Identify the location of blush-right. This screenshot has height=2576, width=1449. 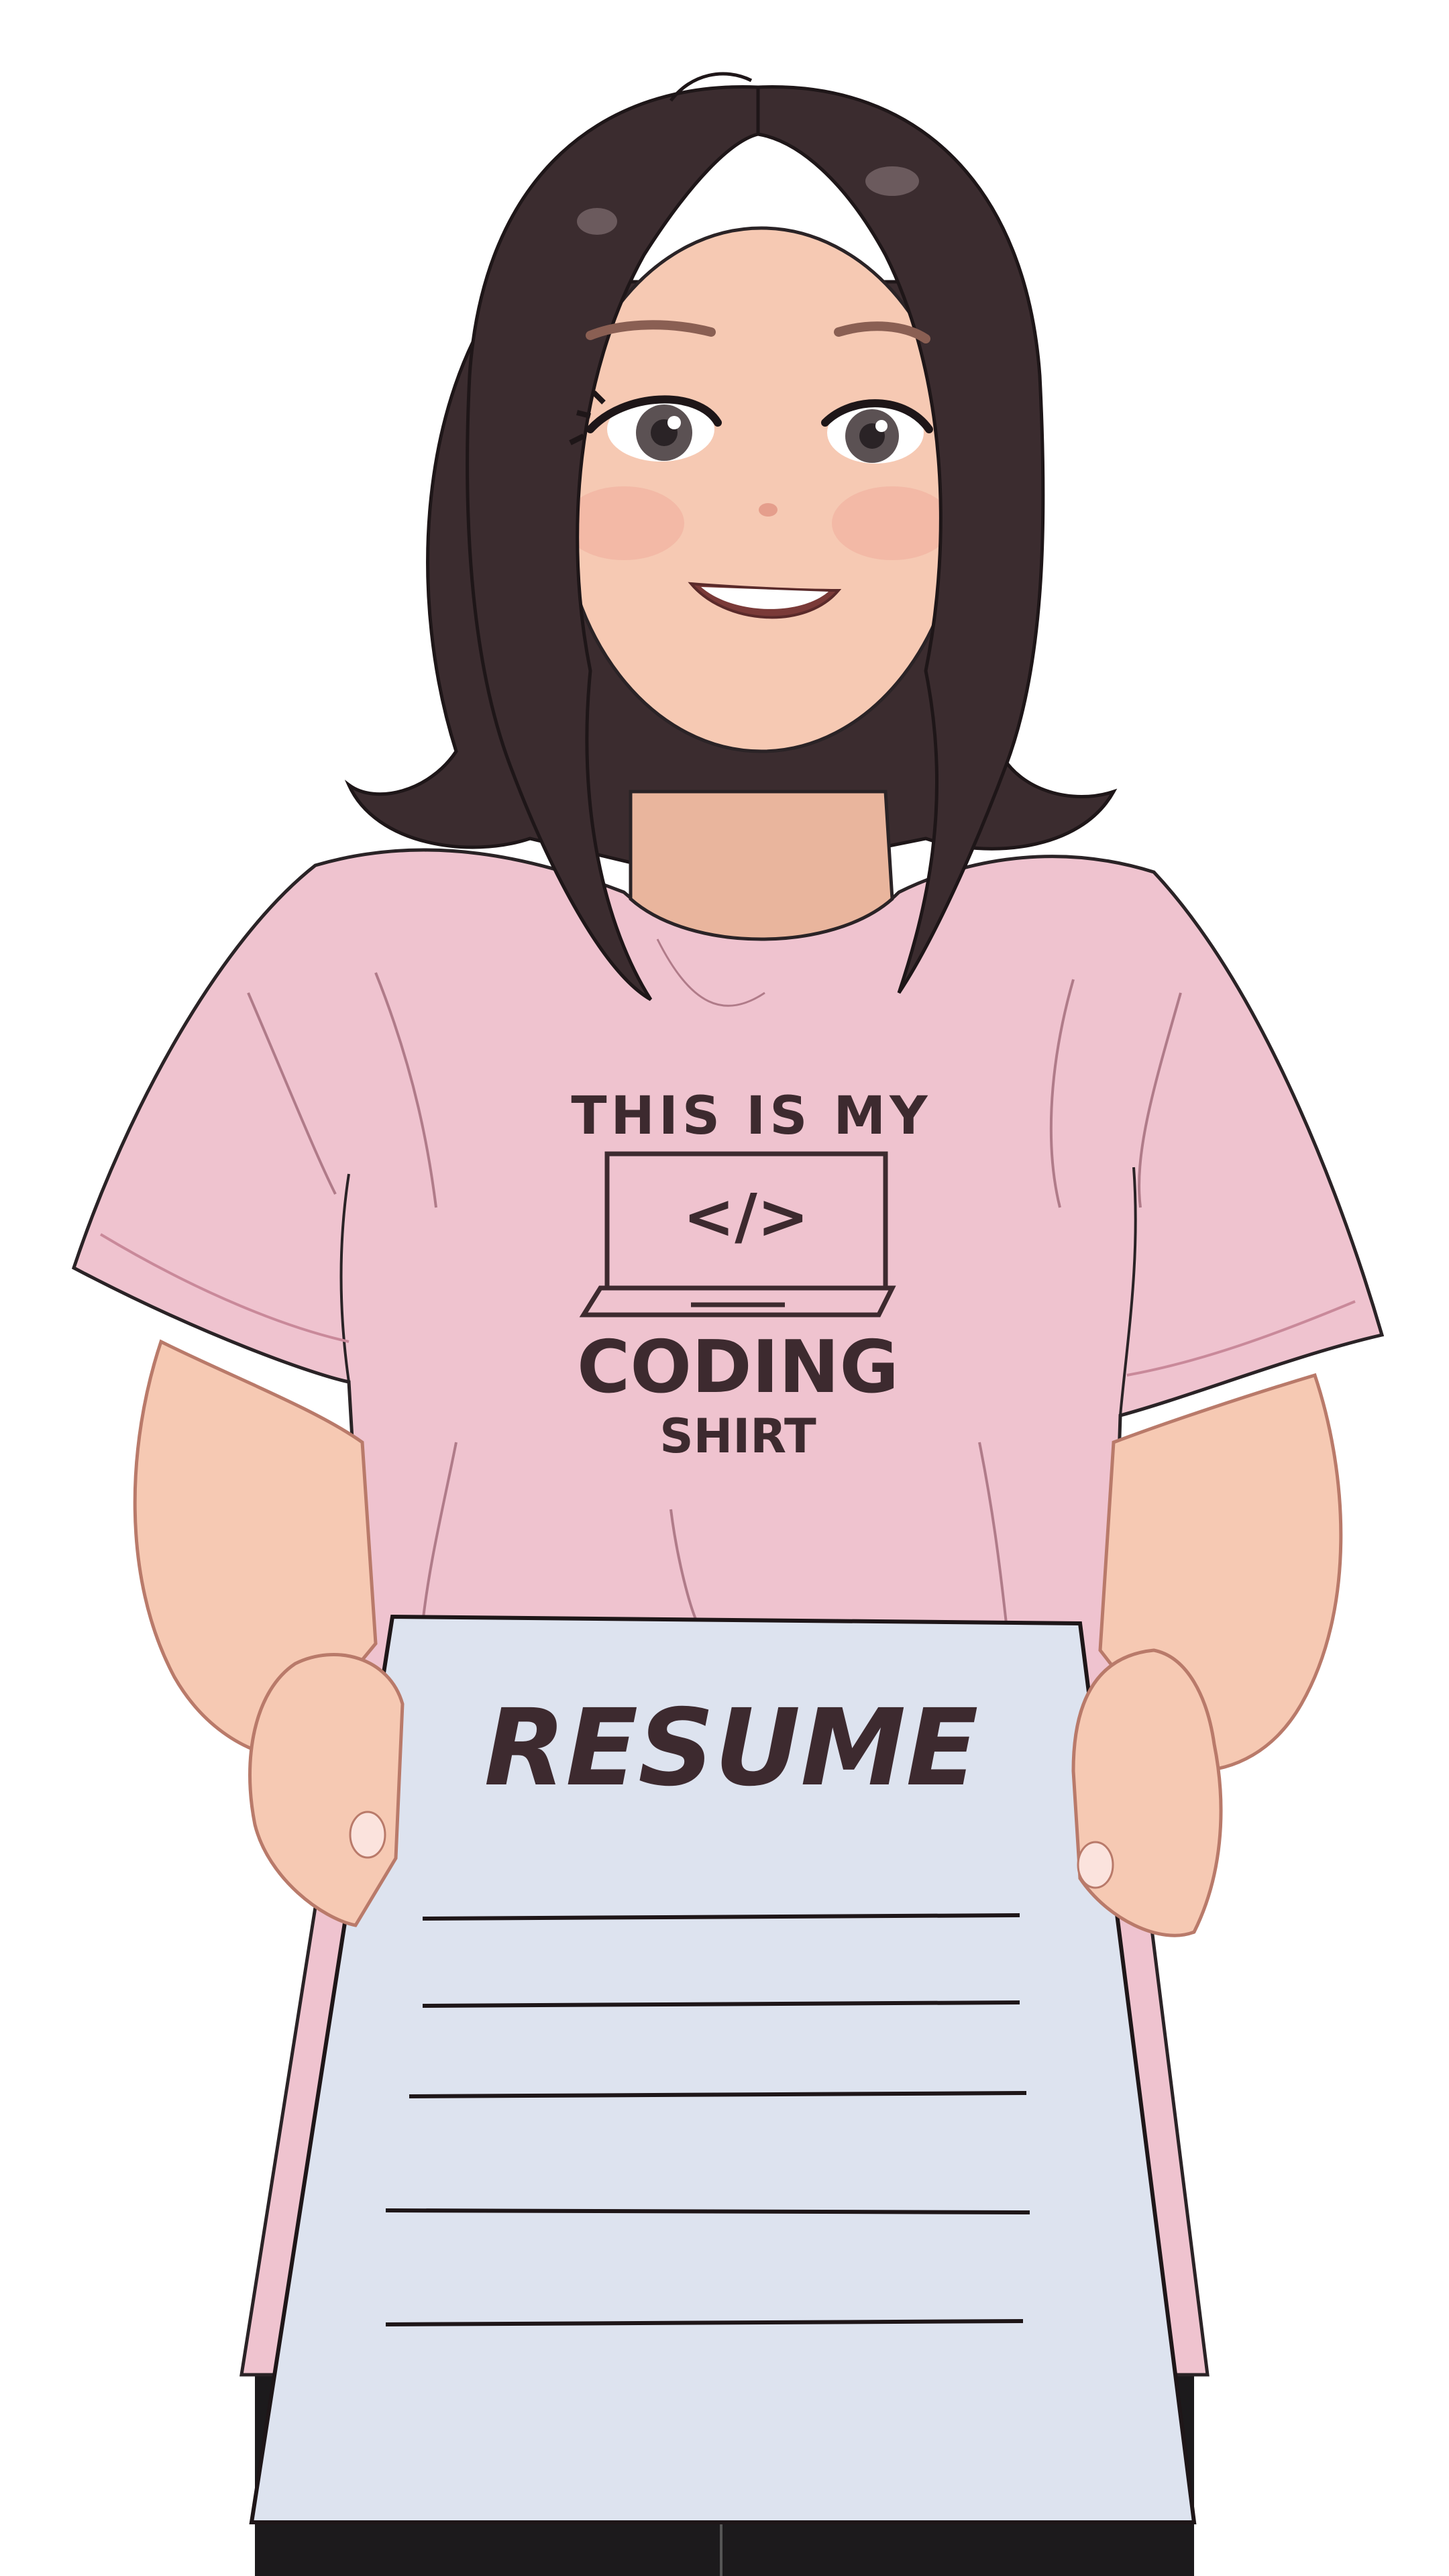
(892, 523).